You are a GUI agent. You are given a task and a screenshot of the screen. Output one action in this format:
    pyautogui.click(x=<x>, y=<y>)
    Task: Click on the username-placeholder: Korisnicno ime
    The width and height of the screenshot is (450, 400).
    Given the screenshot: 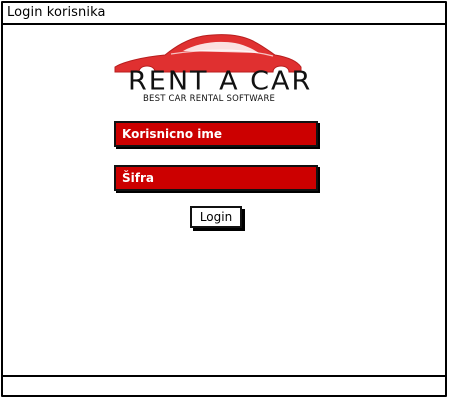 What is the action you would take?
    pyautogui.click(x=172, y=134)
    